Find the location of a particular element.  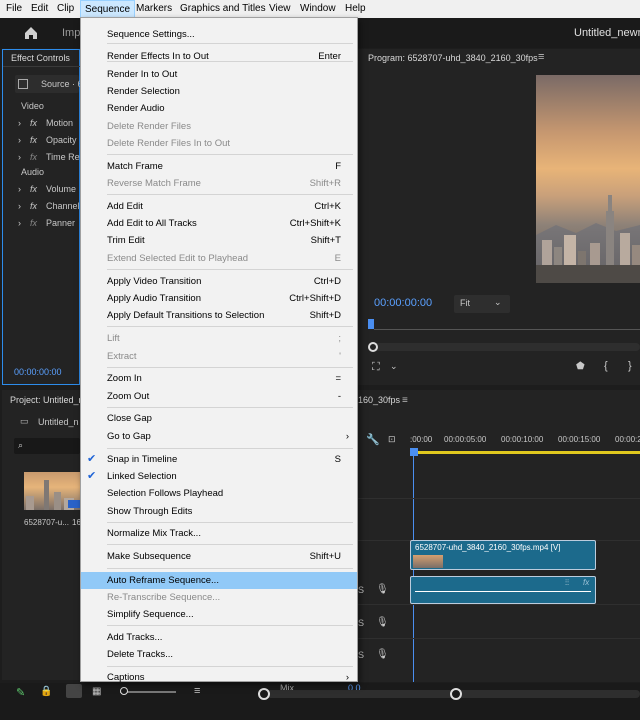

menu-icon: ≡ is located at coordinates (197, 691).